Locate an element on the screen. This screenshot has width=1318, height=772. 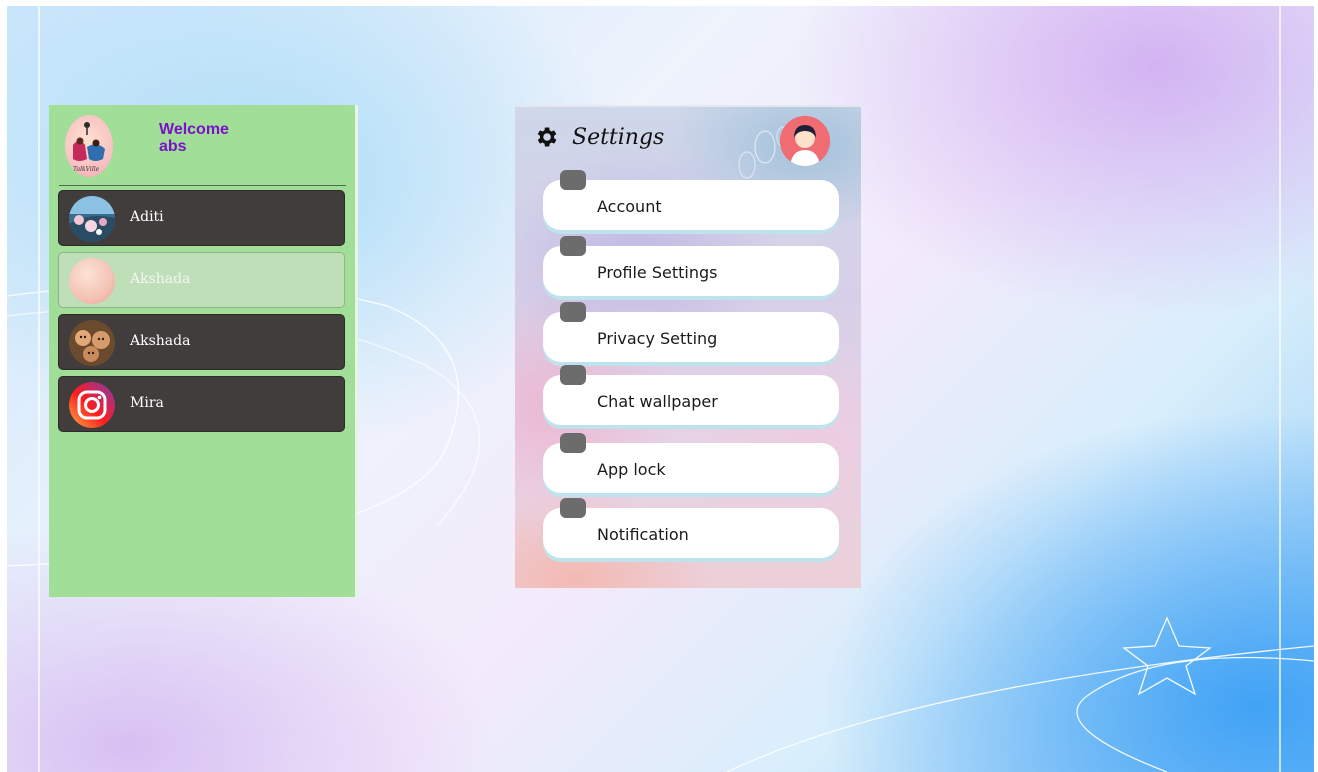
welcome-line: Welcome is located at coordinates (194, 129).